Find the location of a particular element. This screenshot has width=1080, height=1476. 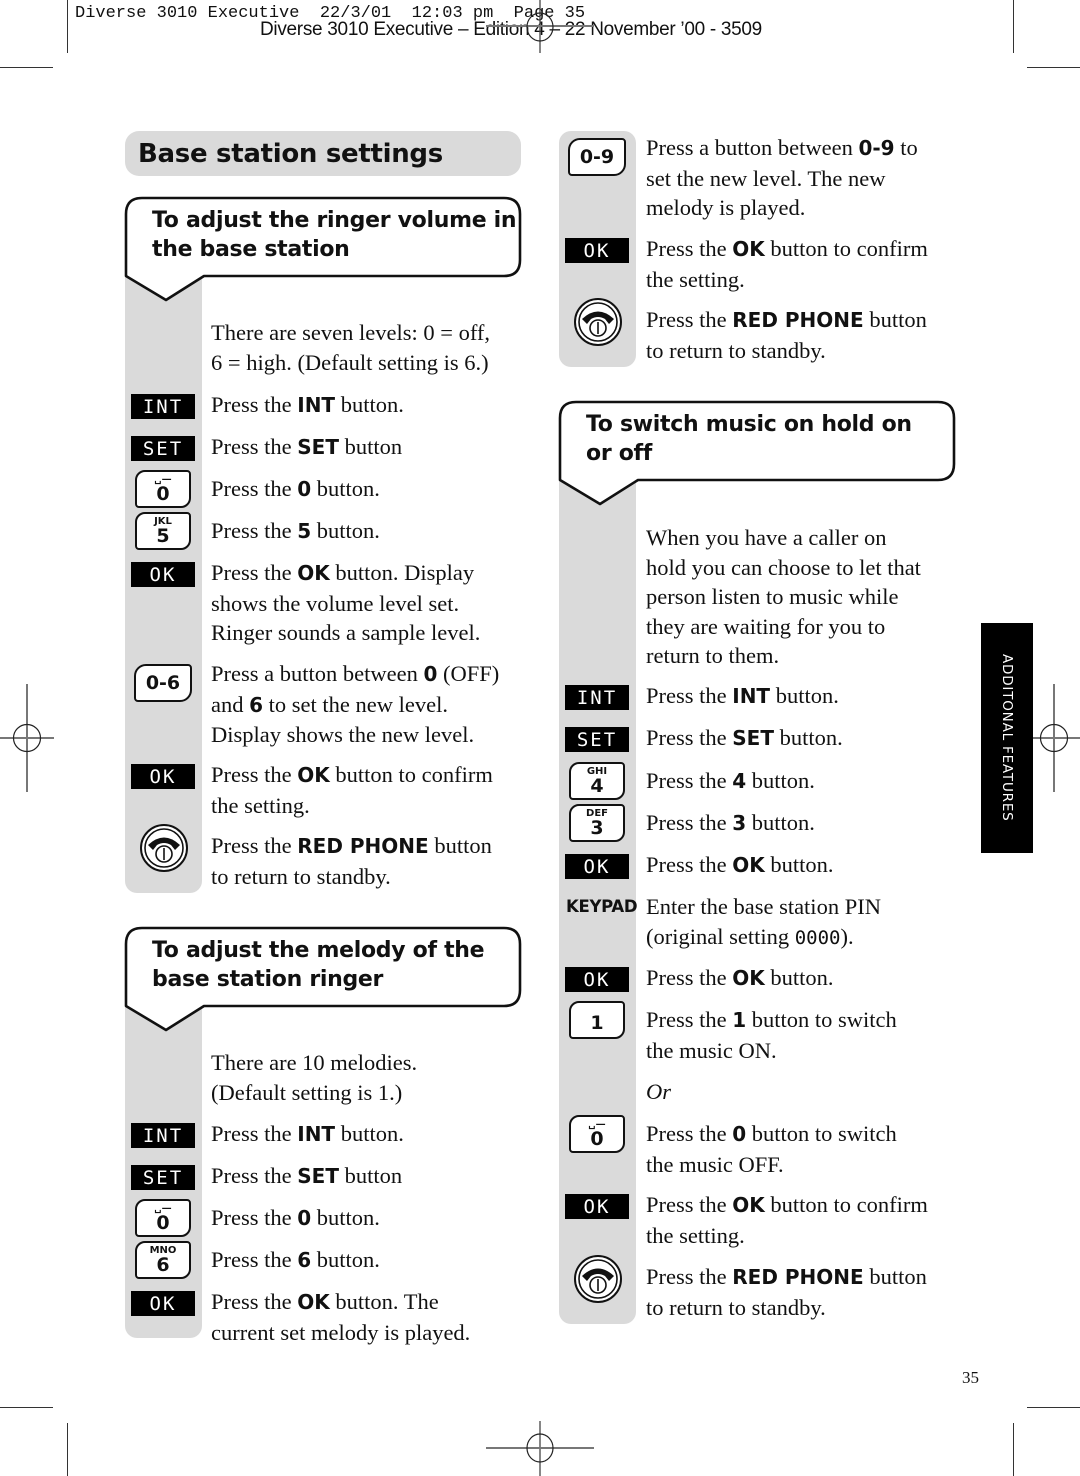

three-key-icon: DEF 3 is located at coordinates (597, 823).